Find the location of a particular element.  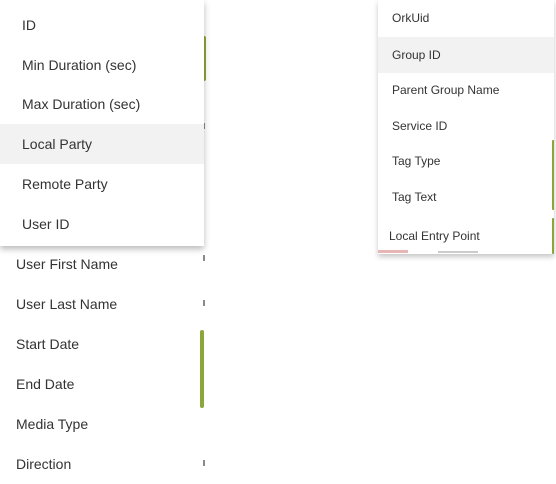

menu-item-label: Max Duration (sec) is located at coordinates (81, 104).